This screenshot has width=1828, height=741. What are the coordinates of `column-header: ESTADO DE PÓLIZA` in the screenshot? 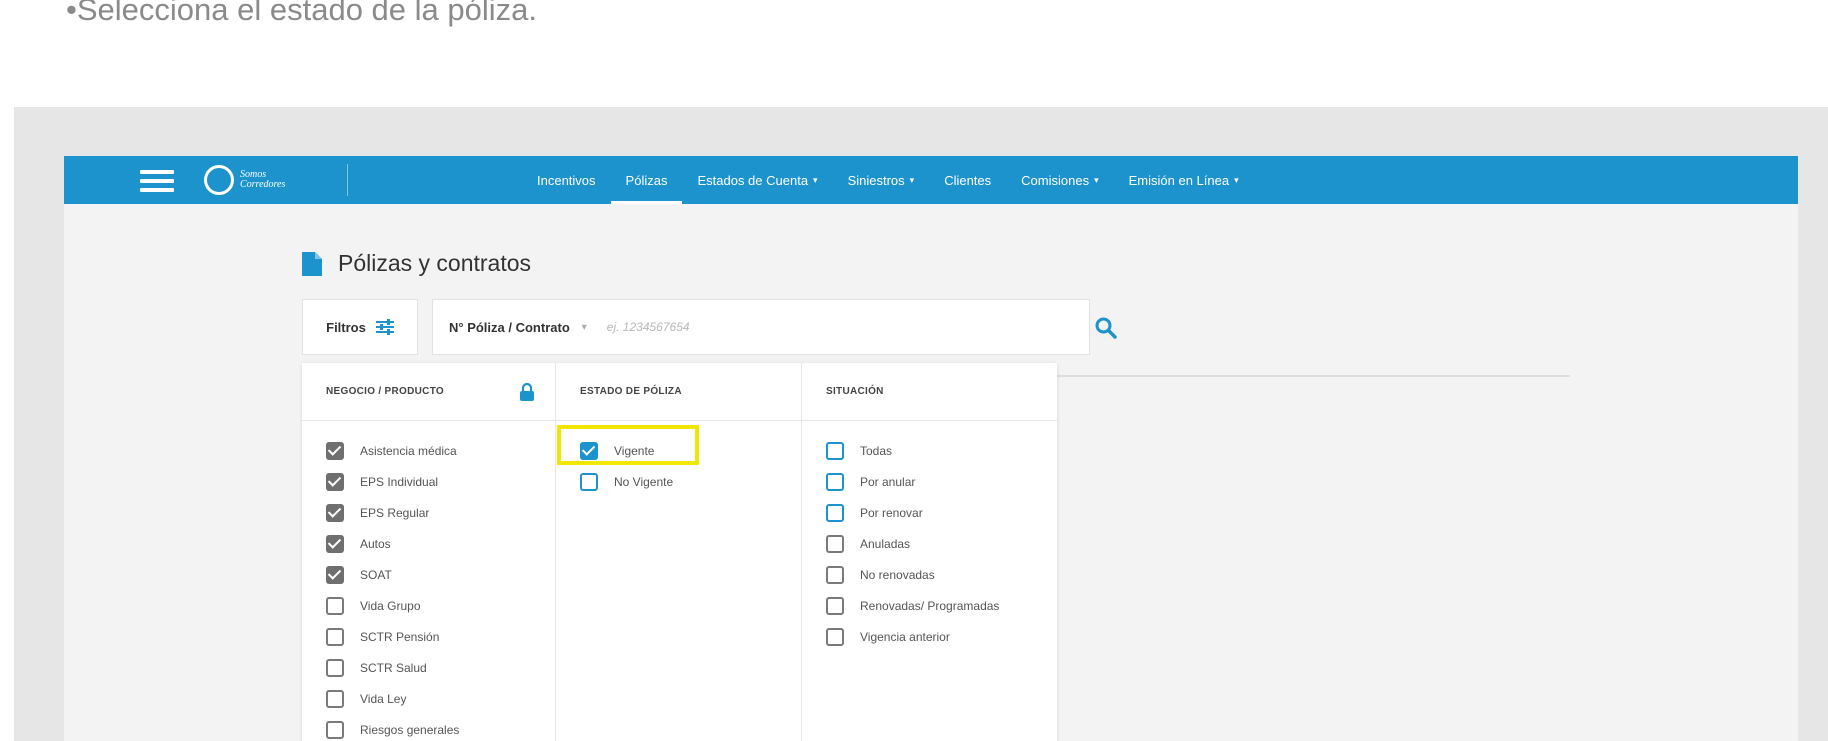 It's located at (678, 392).